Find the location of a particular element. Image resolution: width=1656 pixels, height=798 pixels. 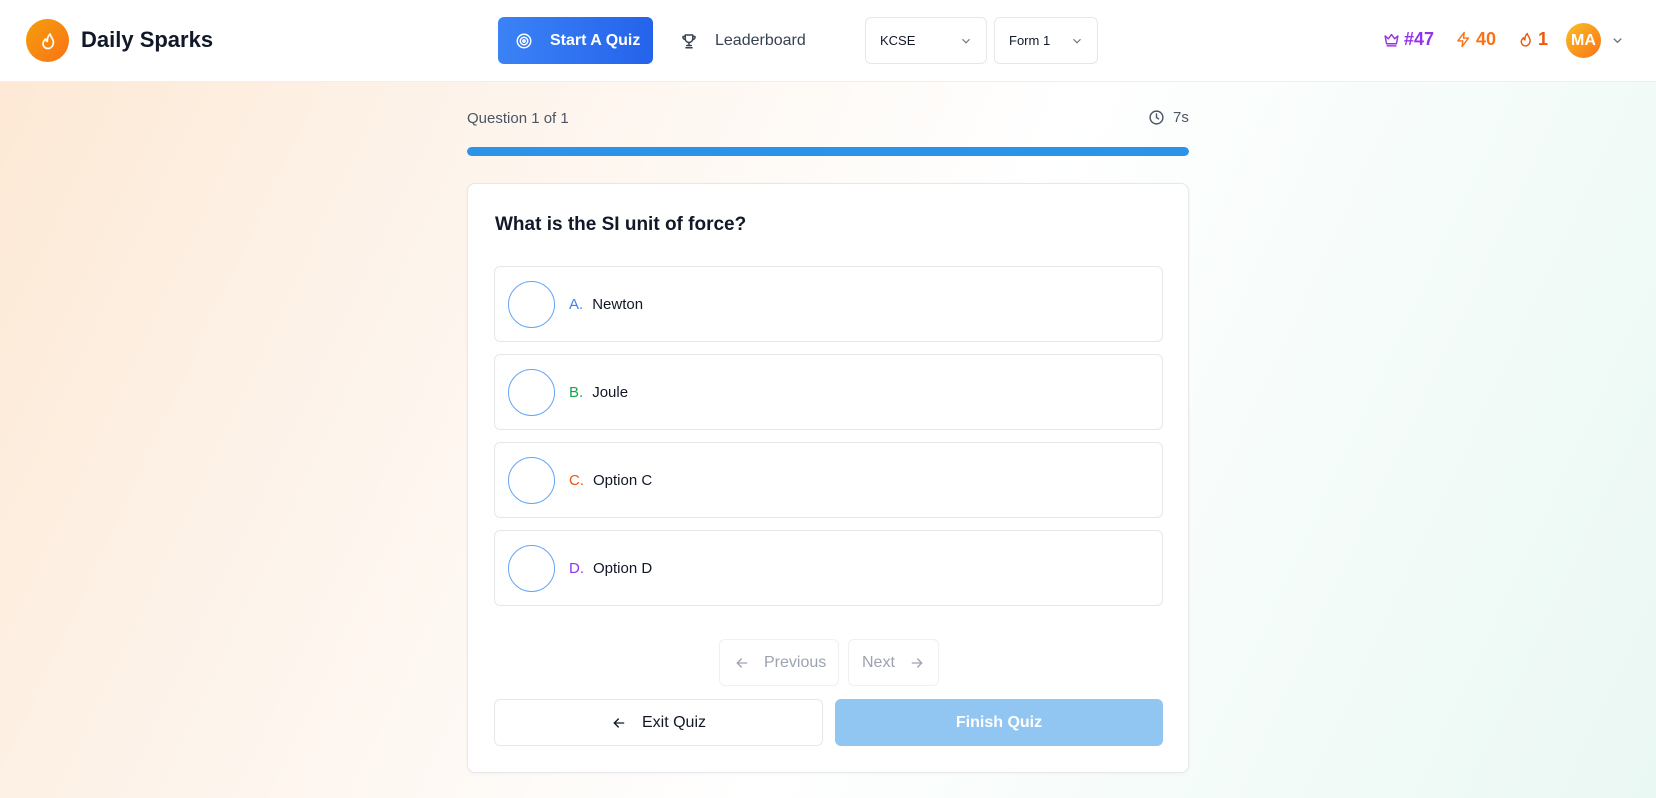

form-select: Form 1 is located at coordinates (1046, 40).